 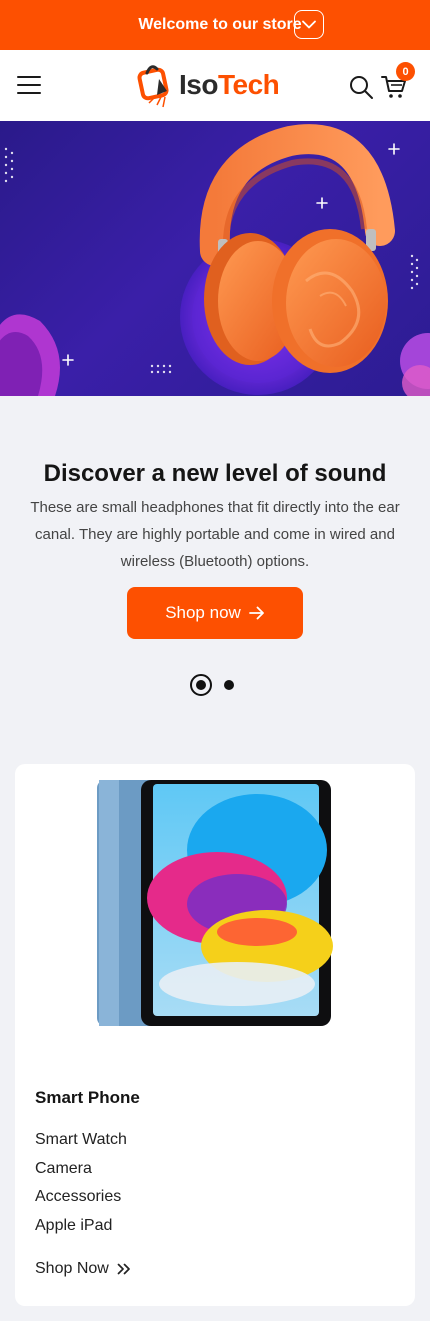 What do you see at coordinates (29, 77) in the screenshot?
I see `hamburger-icon` at bounding box center [29, 77].